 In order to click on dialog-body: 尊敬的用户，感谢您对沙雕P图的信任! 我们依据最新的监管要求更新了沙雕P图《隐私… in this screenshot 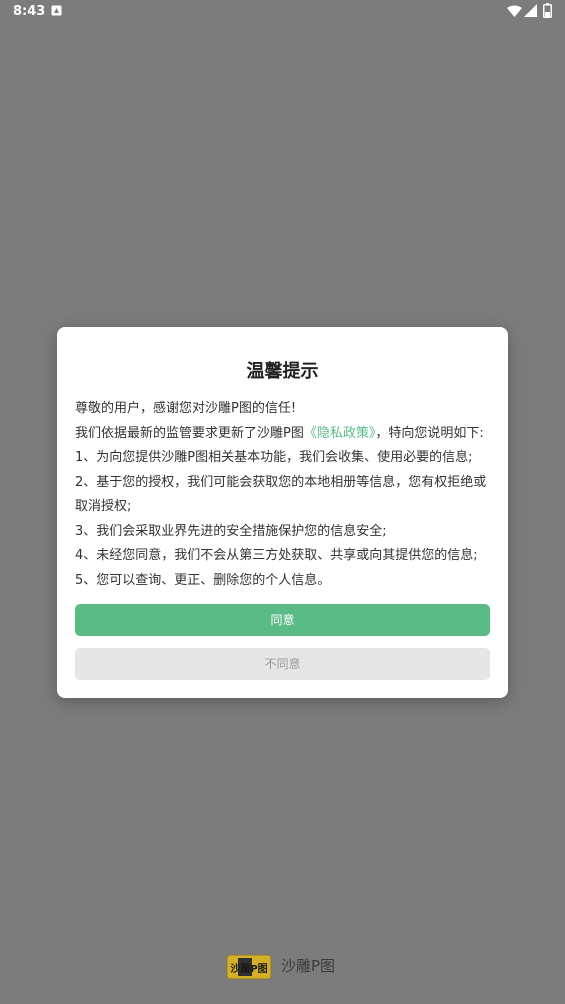, I will do `click(283, 495)`.